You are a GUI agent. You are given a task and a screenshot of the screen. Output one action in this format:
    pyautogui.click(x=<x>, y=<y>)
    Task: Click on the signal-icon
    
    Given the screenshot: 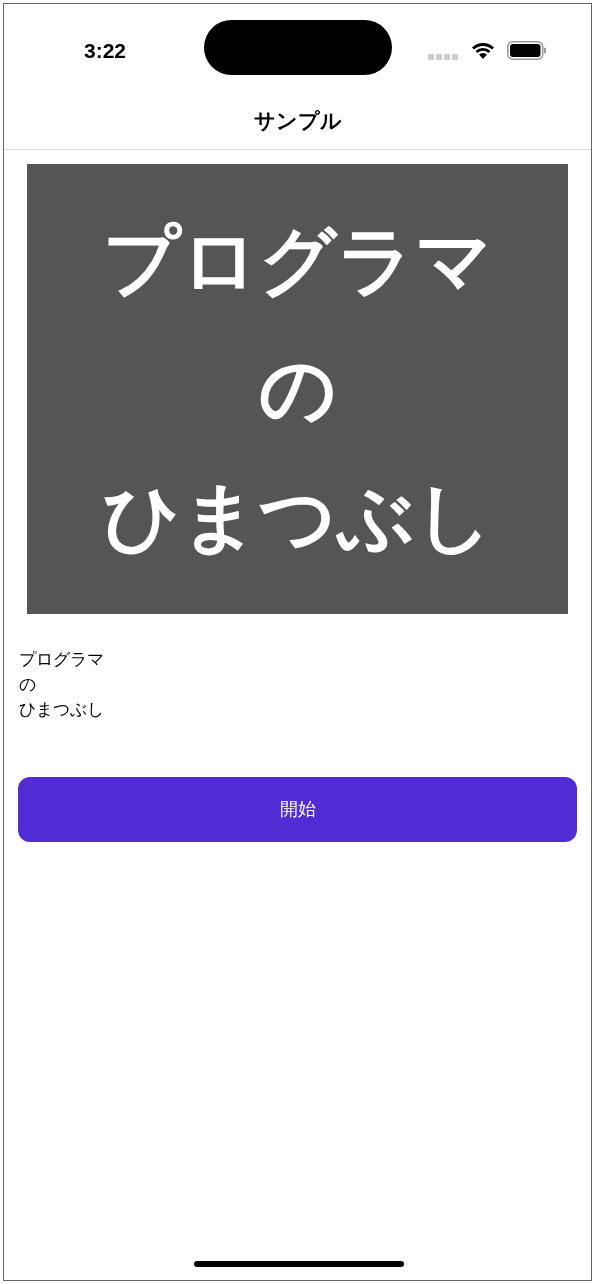 What is the action you would take?
    pyautogui.click(x=443, y=57)
    